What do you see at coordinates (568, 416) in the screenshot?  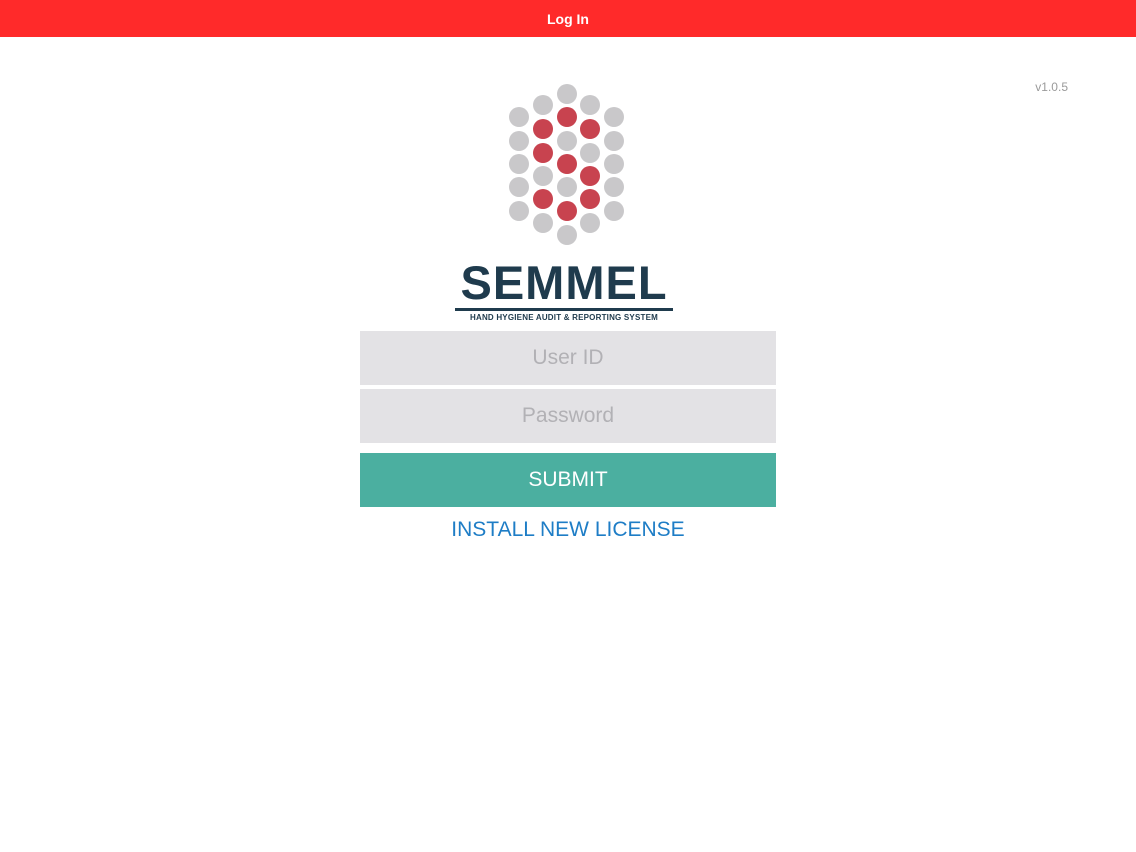 I see `password-input` at bounding box center [568, 416].